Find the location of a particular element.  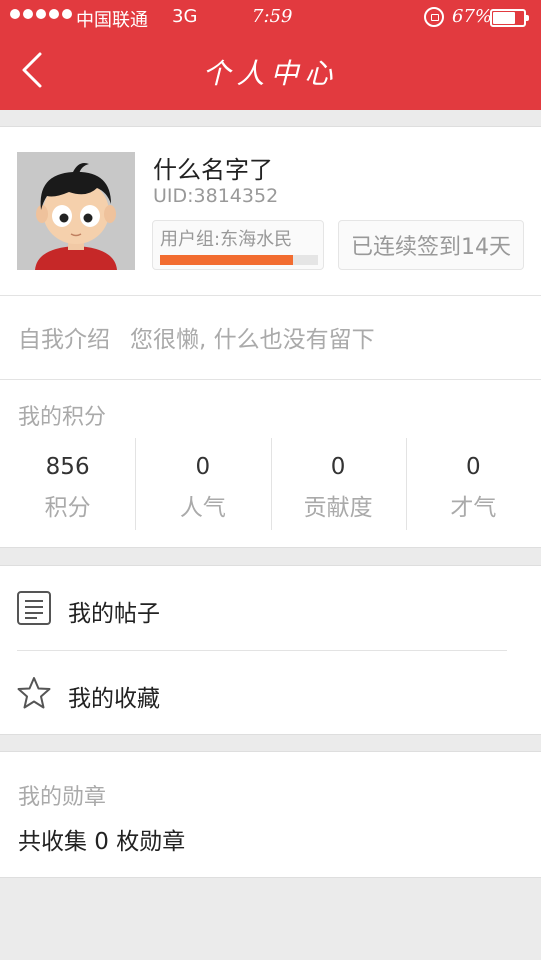

medals-card: 我的勋章 共收集 0 枚勋章 is located at coordinates (270, 814).